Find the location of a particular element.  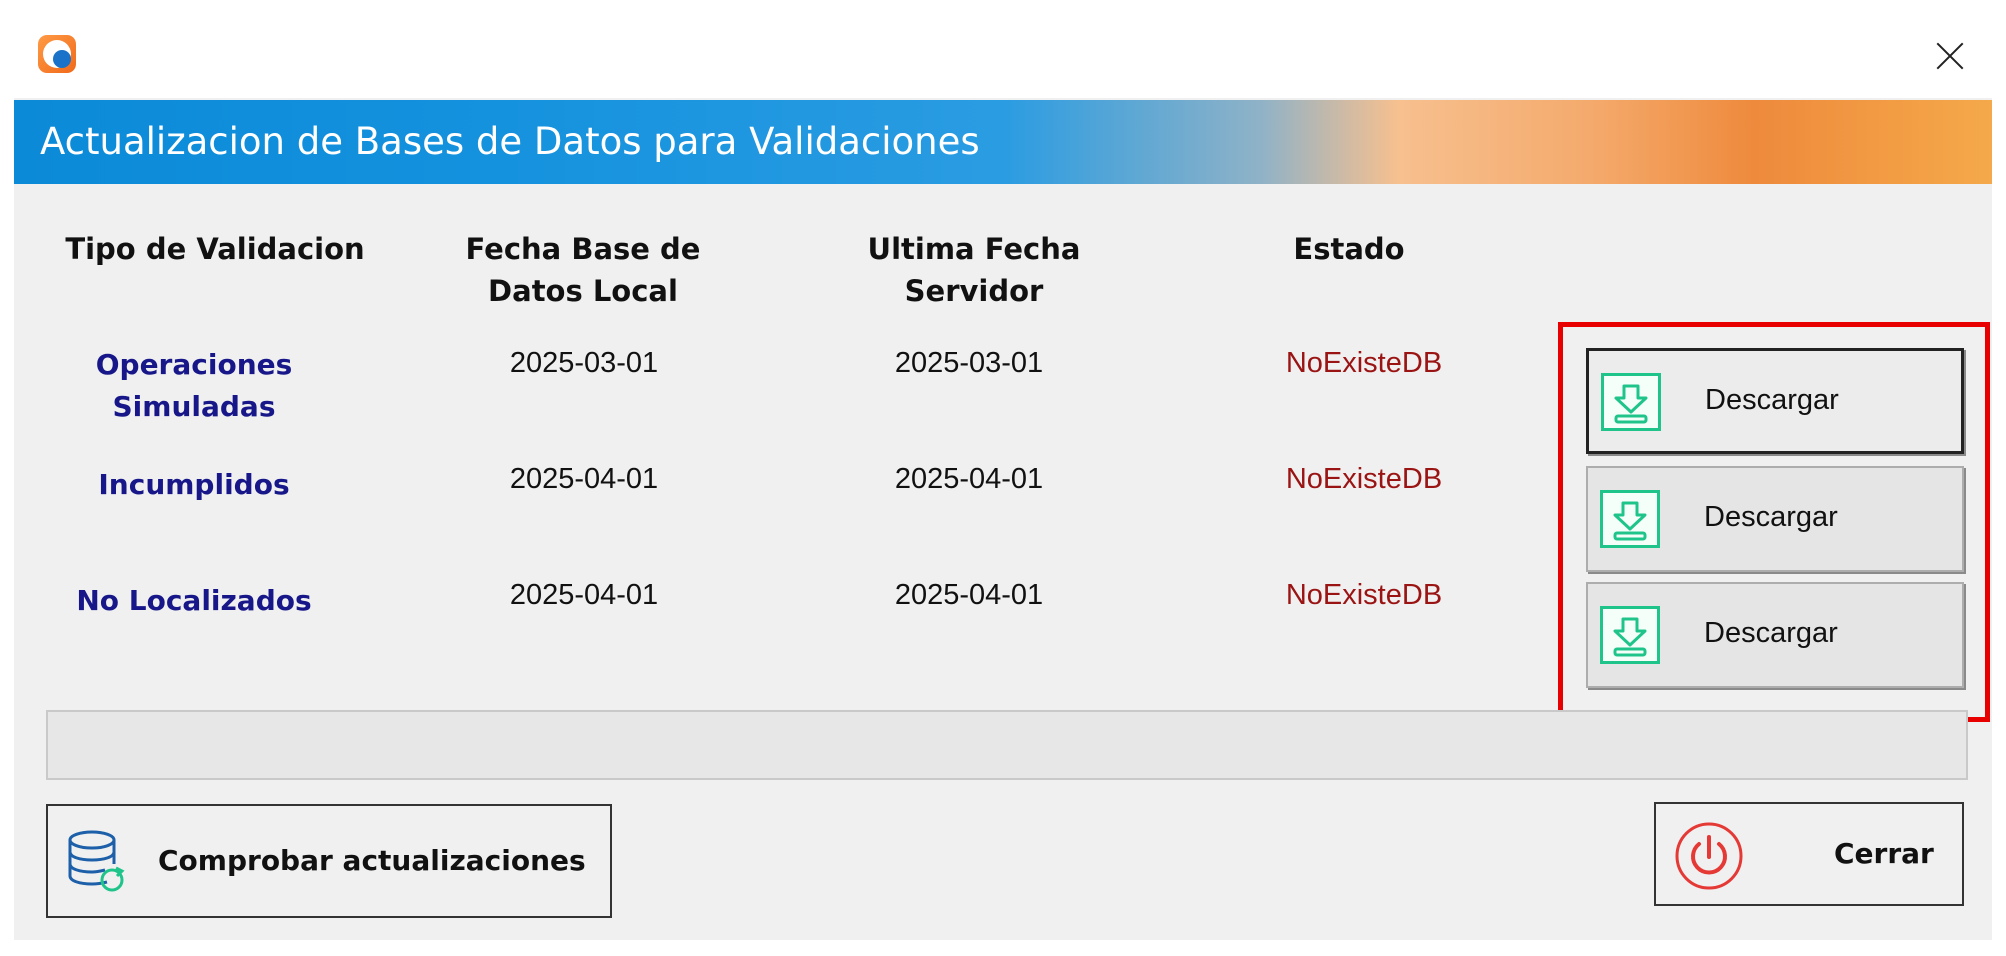

power-icon is located at coordinates (1709, 856).